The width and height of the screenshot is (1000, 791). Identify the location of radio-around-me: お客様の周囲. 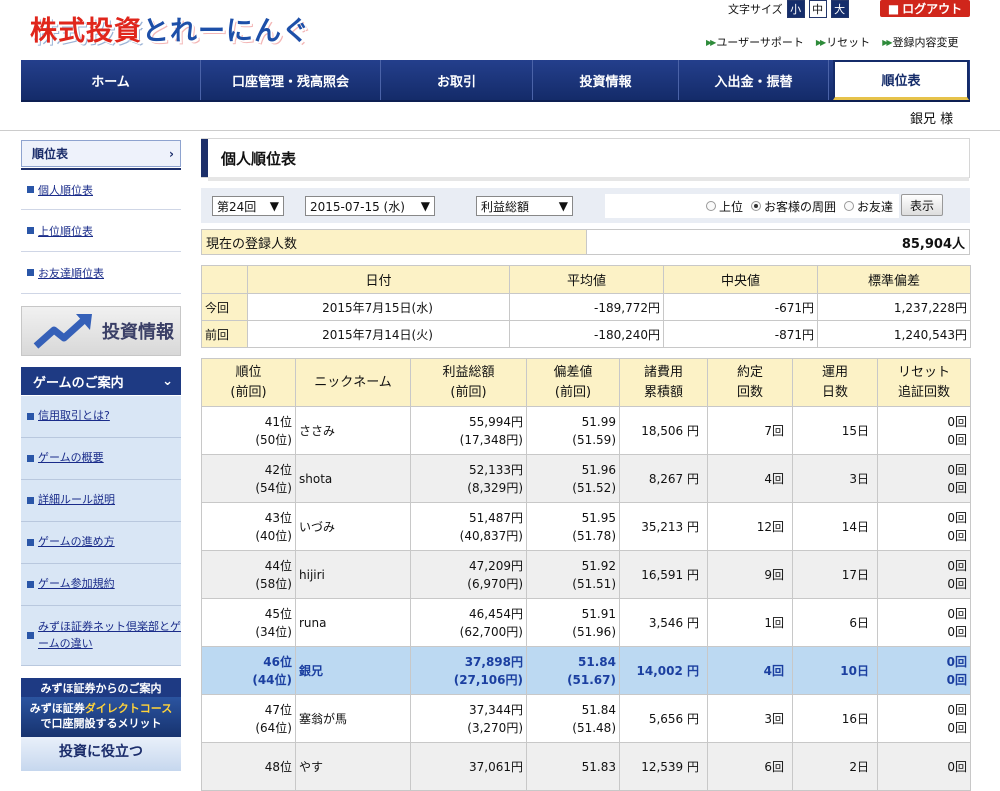
(793, 206).